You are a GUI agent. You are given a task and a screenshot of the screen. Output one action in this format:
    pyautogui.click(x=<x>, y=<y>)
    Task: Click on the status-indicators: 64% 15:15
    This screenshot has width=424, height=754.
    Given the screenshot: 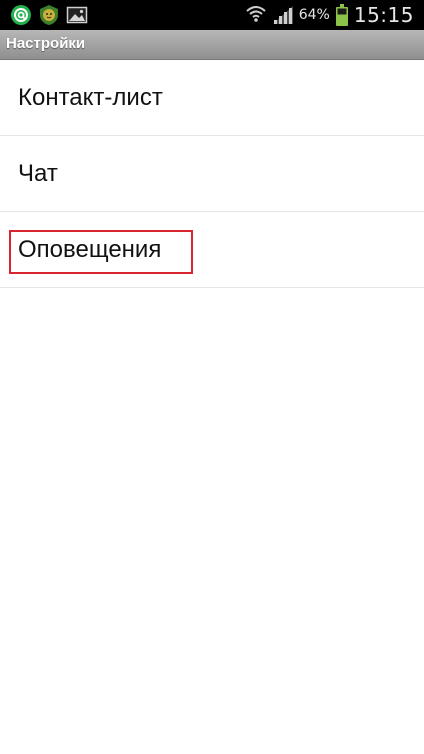 What is the action you would take?
    pyautogui.click(x=329, y=15)
    